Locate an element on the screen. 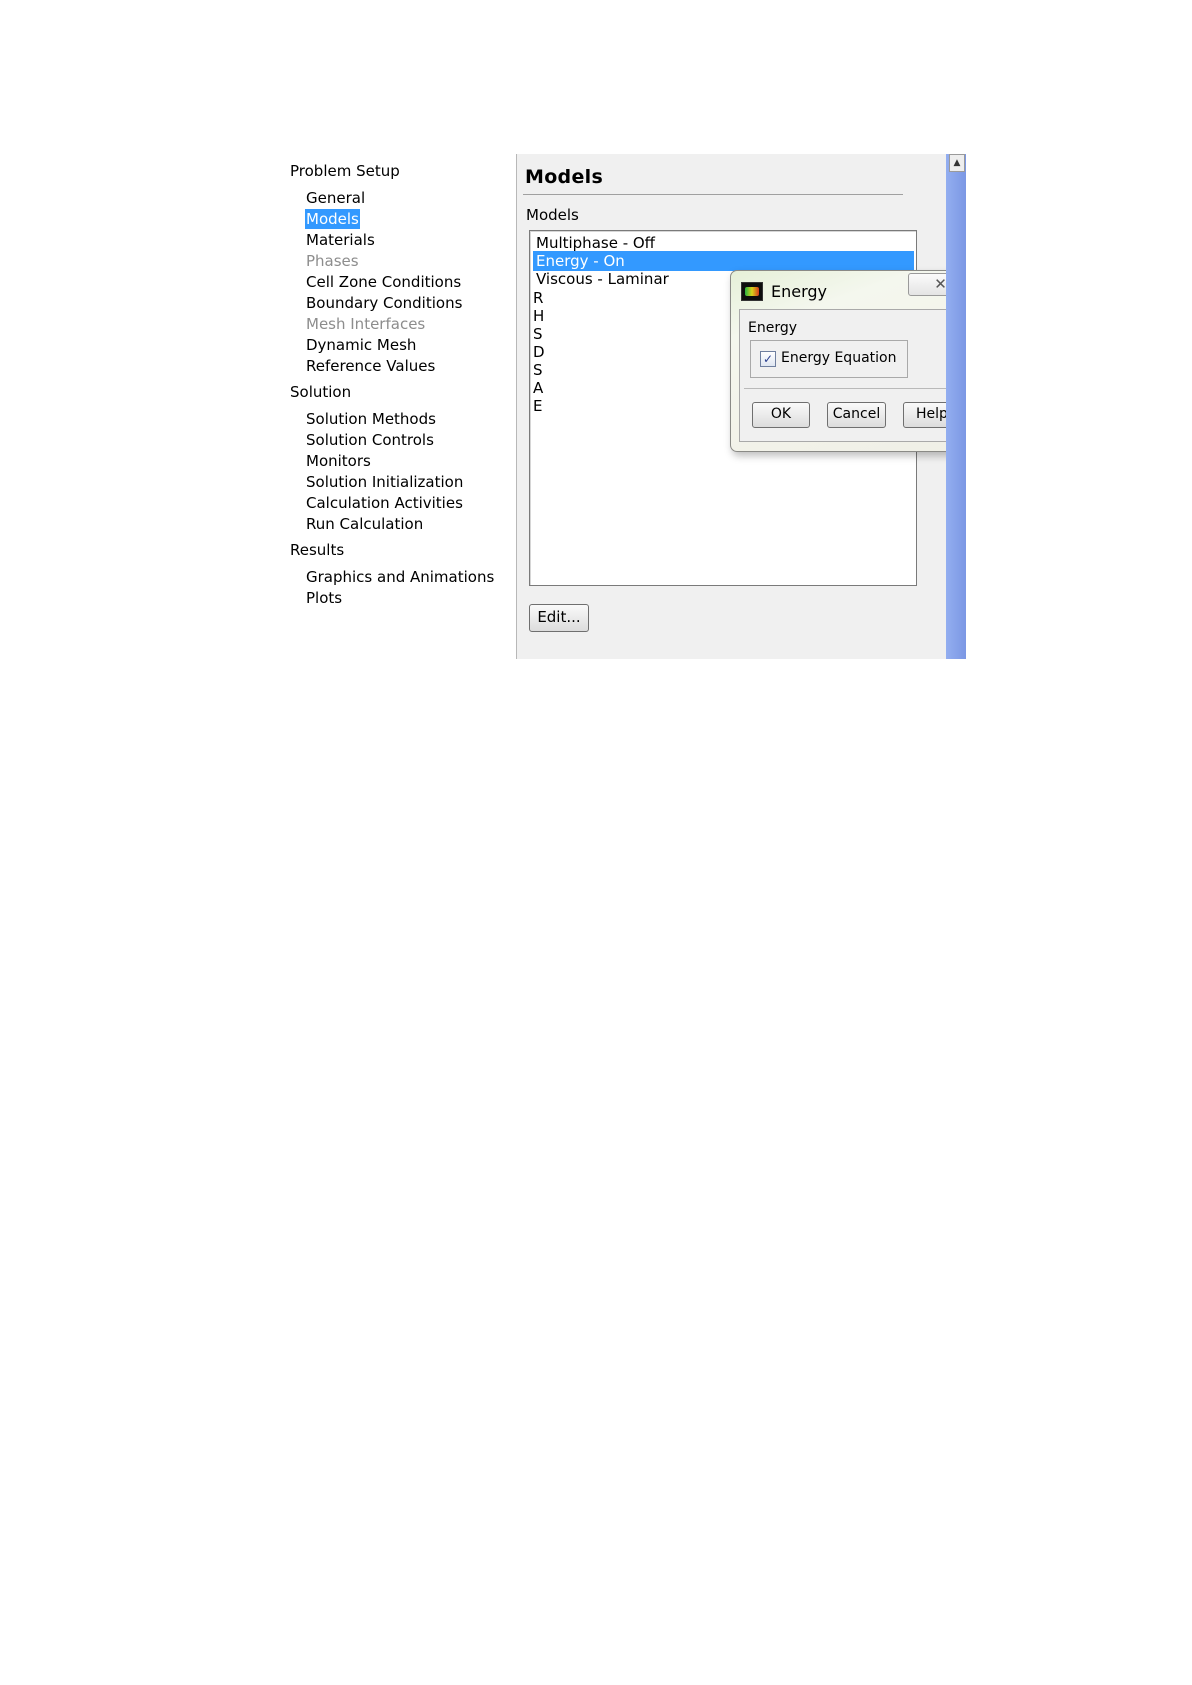  nav-heading-results: Results is located at coordinates (317, 550).